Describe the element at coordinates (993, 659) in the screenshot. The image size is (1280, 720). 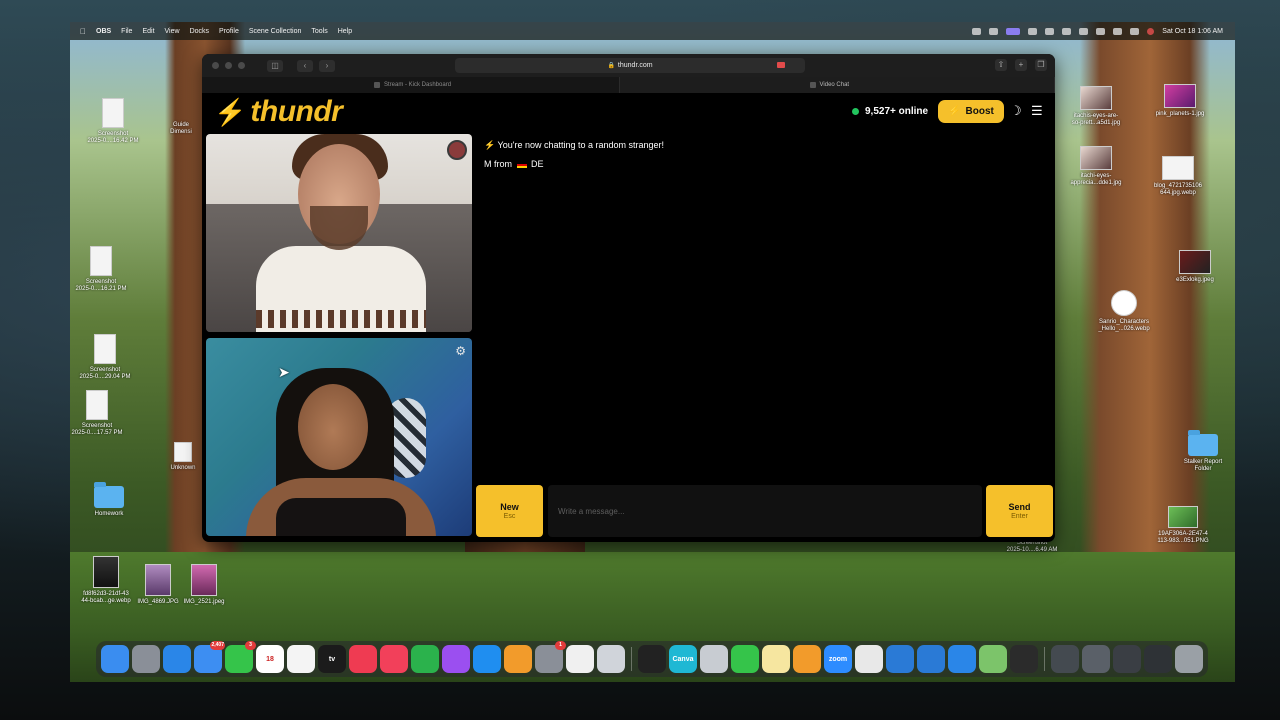
I see `maps-icon` at that location.